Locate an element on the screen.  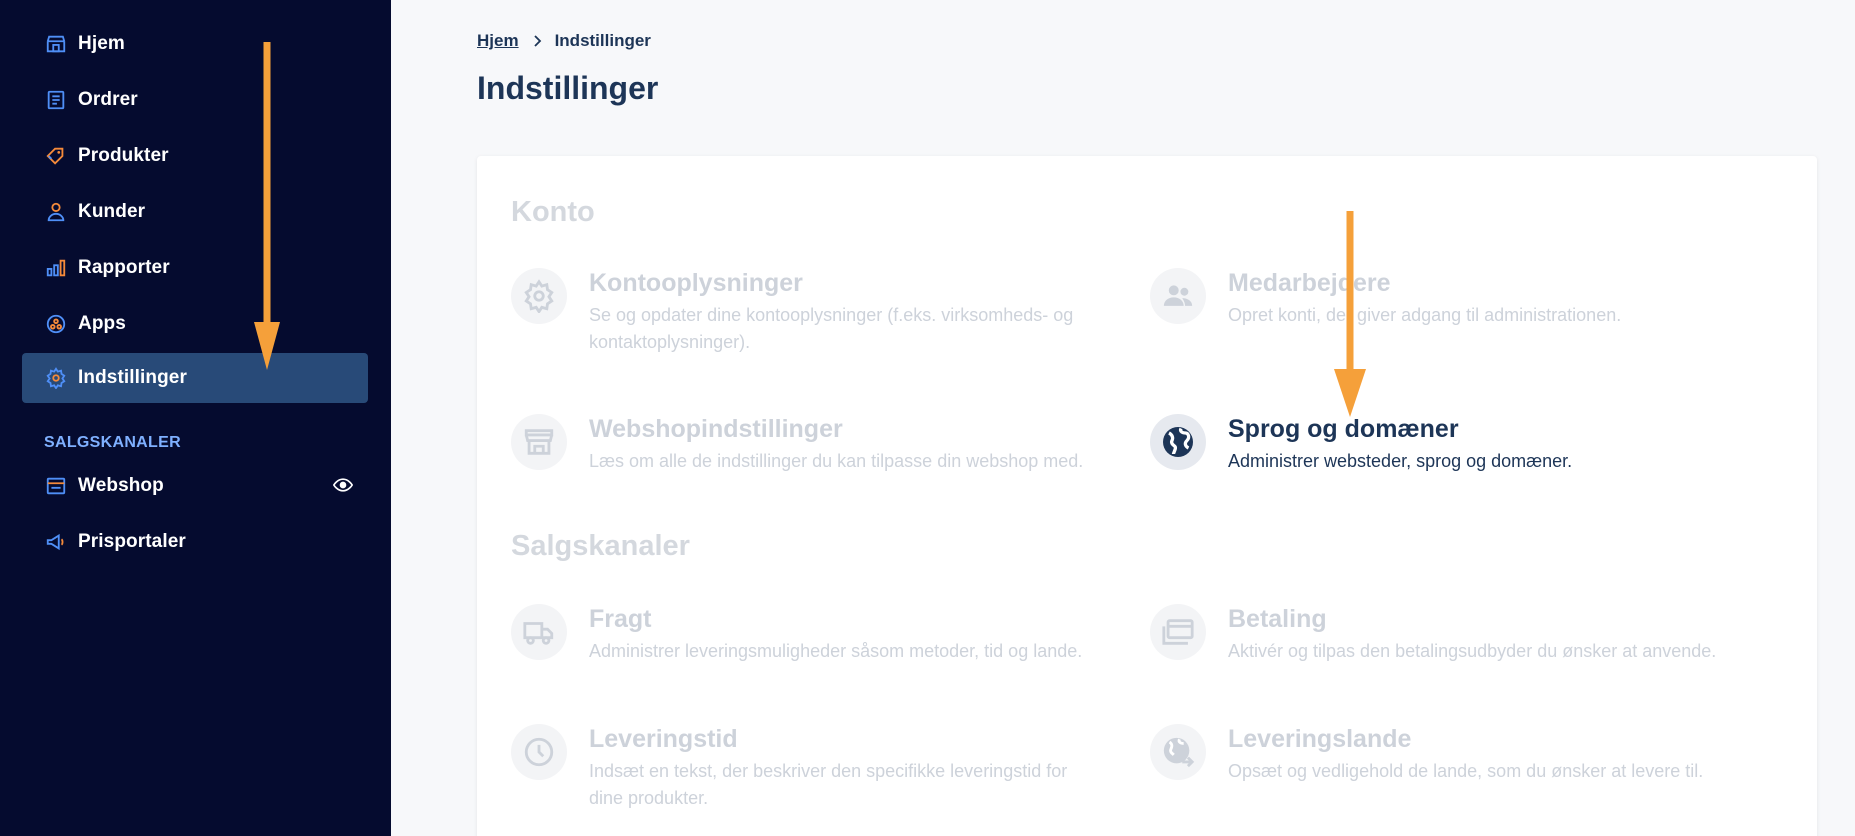
megaphone-icon is located at coordinates (56, 542).